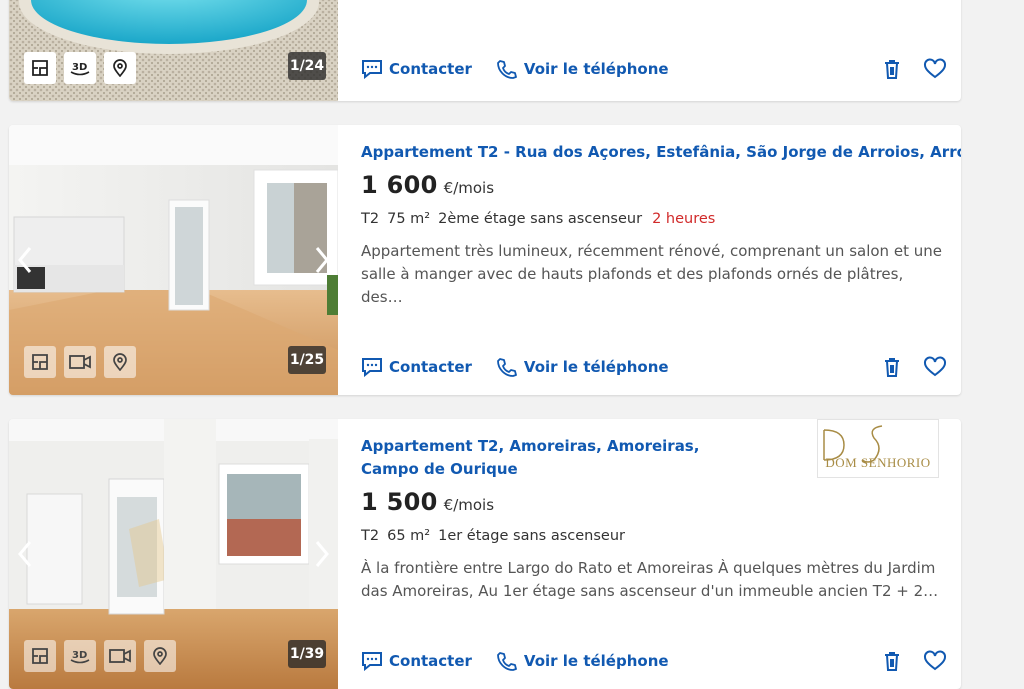  What do you see at coordinates (878, 448) in the screenshot?
I see `agency-logo: DOM SENHORIO` at bounding box center [878, 448].